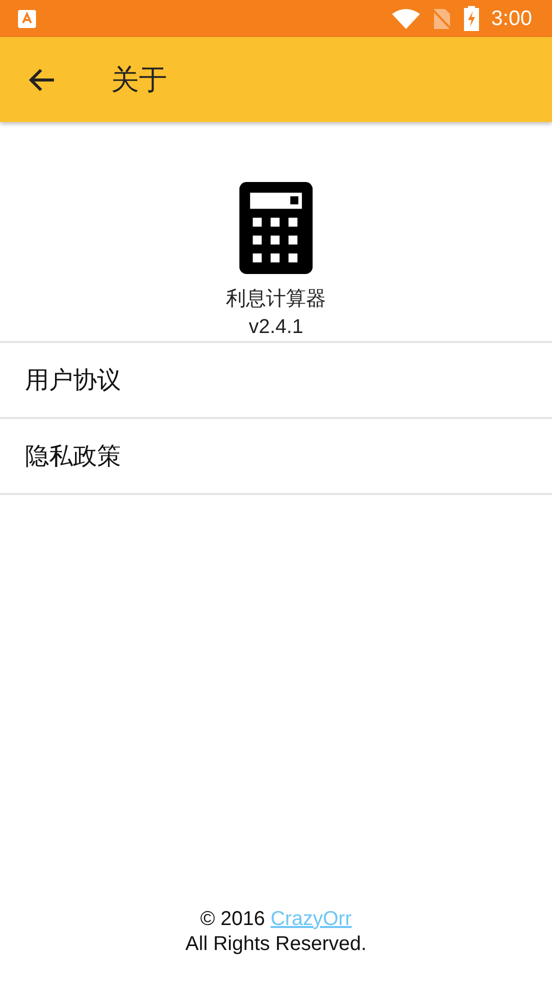 The width and height of the screenshot is (552, 983). What do you see at coordinates (27, 19) in the screenshot?
I see `app-notification-icon` at bounding box center [27, 19].